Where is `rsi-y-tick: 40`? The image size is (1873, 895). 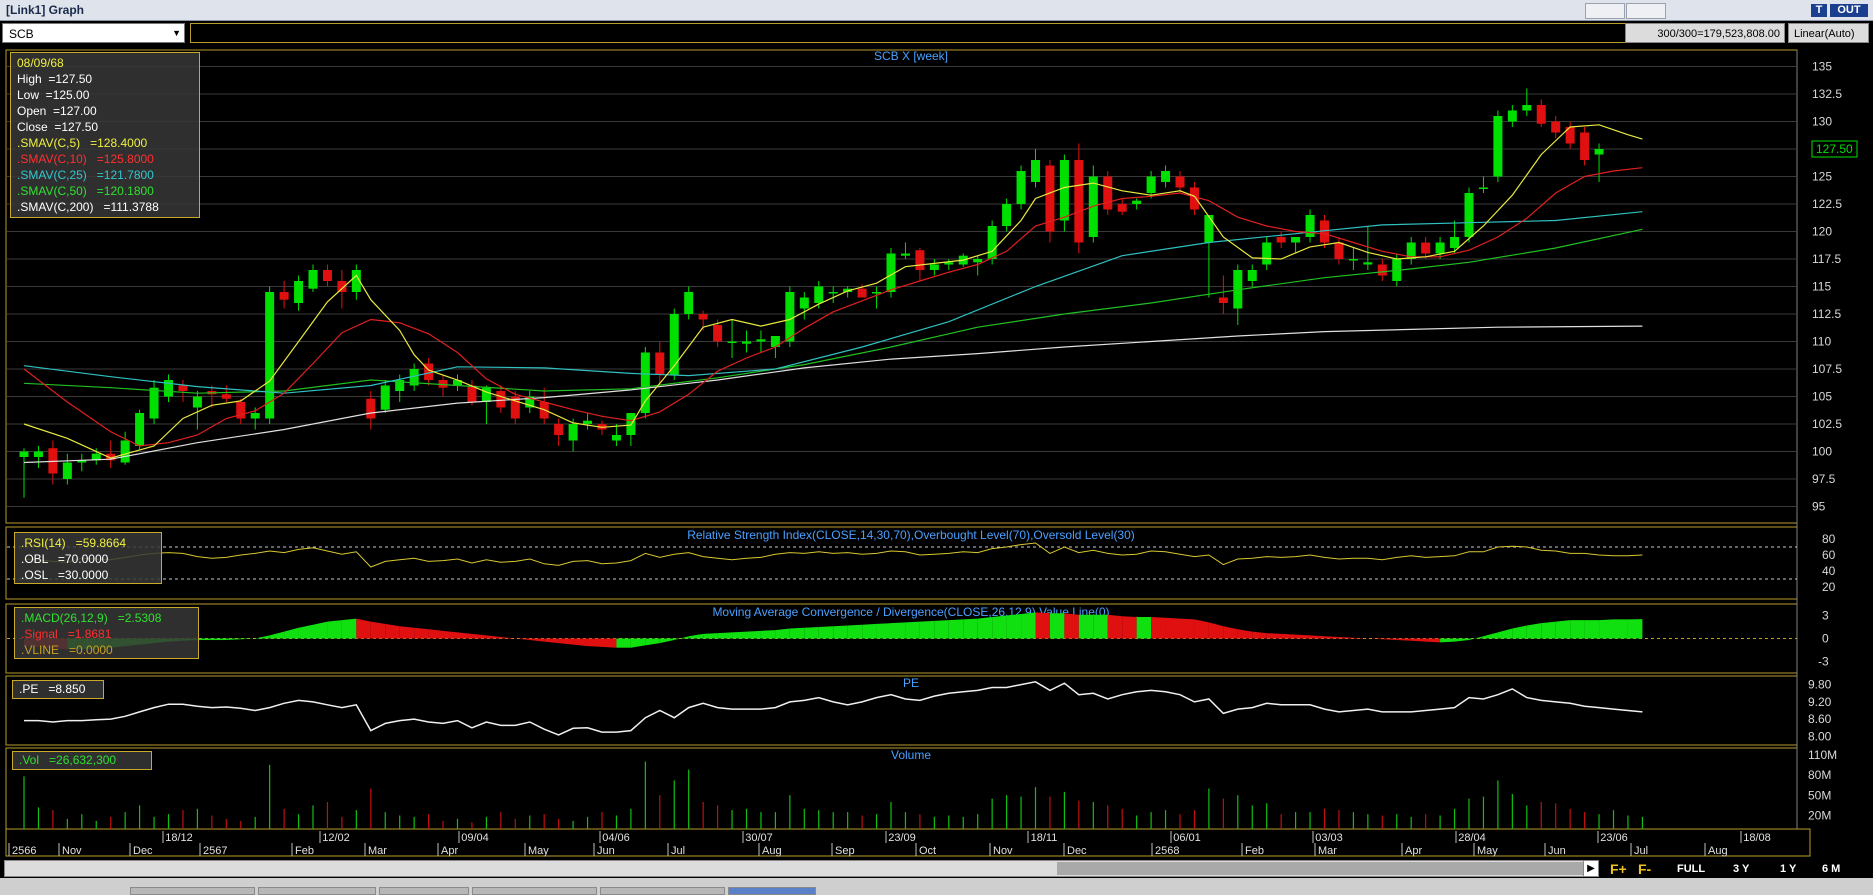
rsi-y-tick: 40 is located at coordinates (1829, 571).